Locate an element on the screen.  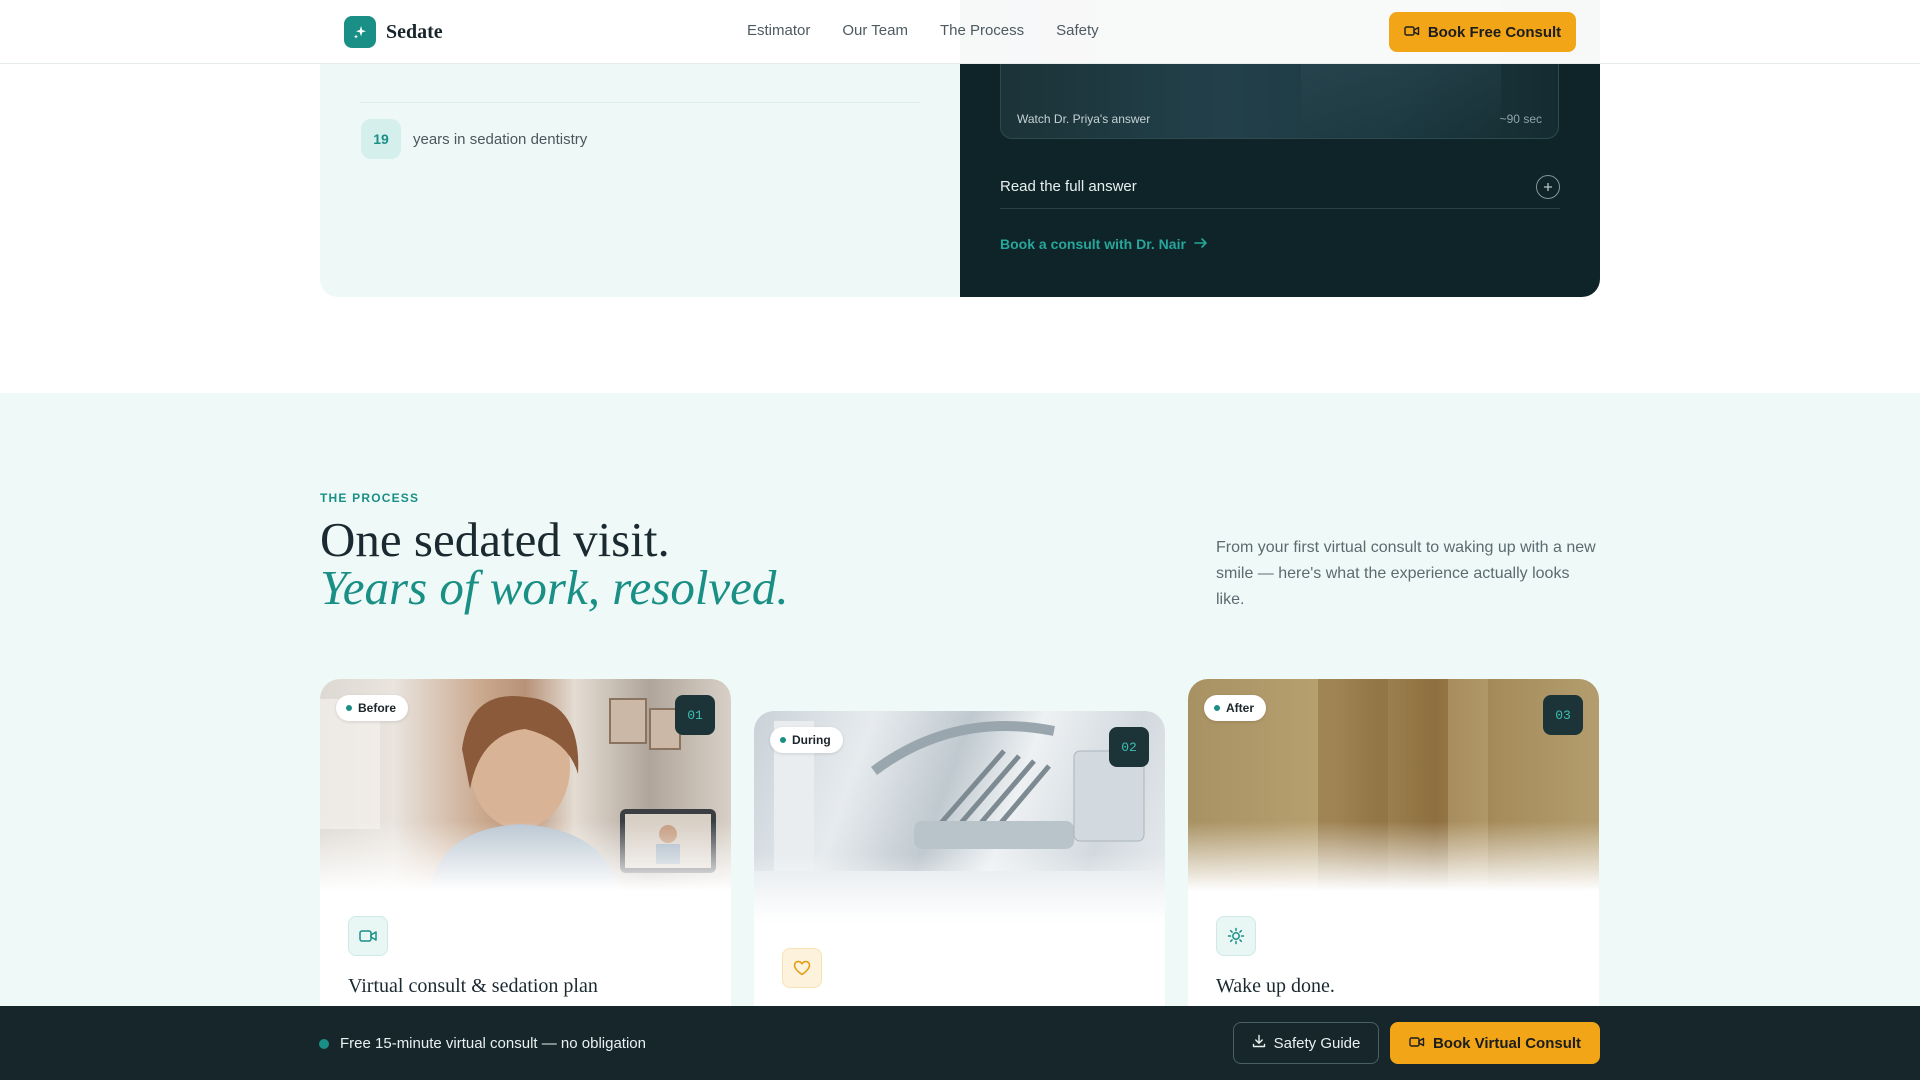
book-virtual-consult-button: Book Virtual Consult is located at coordinates (1495, 1043).